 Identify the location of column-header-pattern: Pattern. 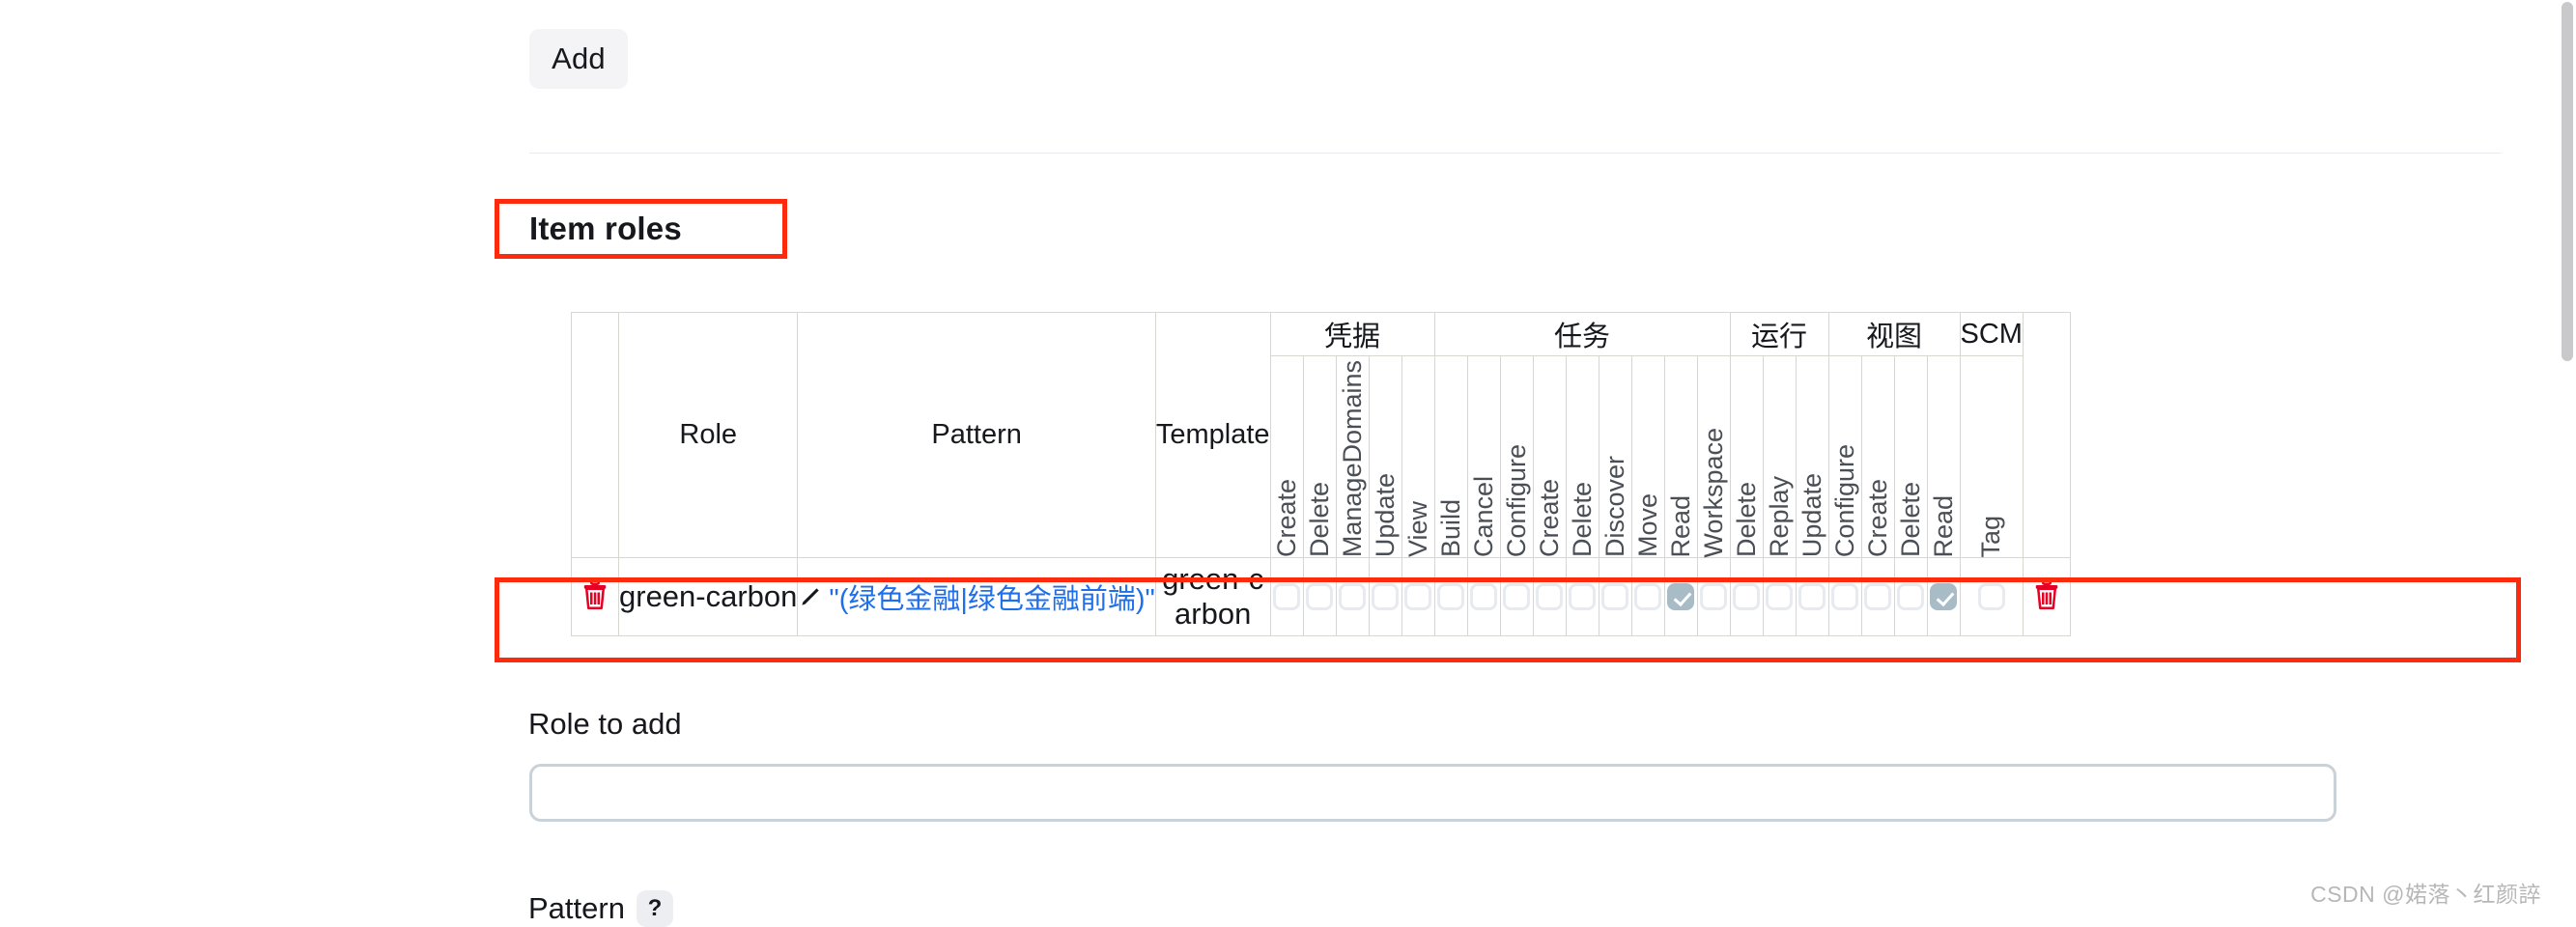
(976, 435).